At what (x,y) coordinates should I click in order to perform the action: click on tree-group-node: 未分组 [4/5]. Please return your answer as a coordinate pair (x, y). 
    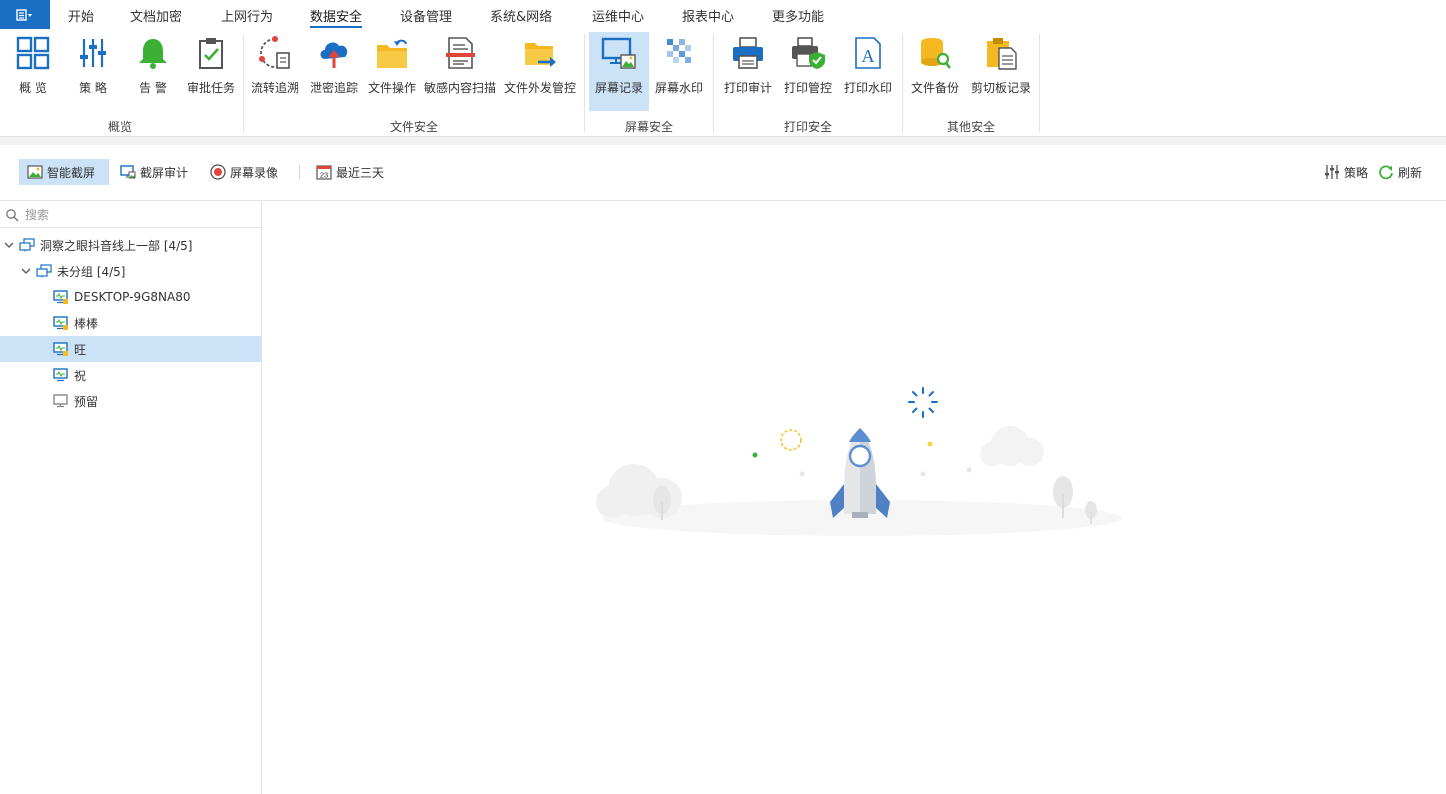
    Looking at the image, I should click on (130, 271).